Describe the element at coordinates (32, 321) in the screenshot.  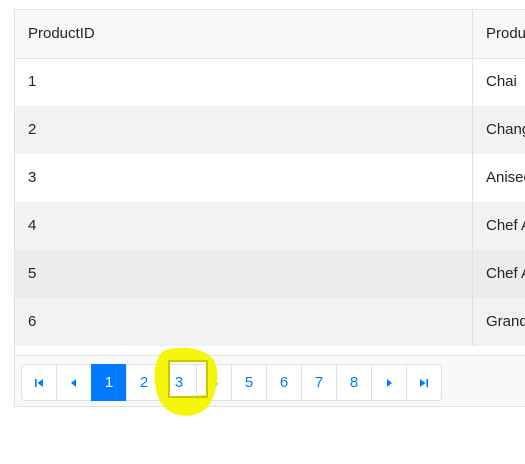
I see `cell-productid: 6` at that location.